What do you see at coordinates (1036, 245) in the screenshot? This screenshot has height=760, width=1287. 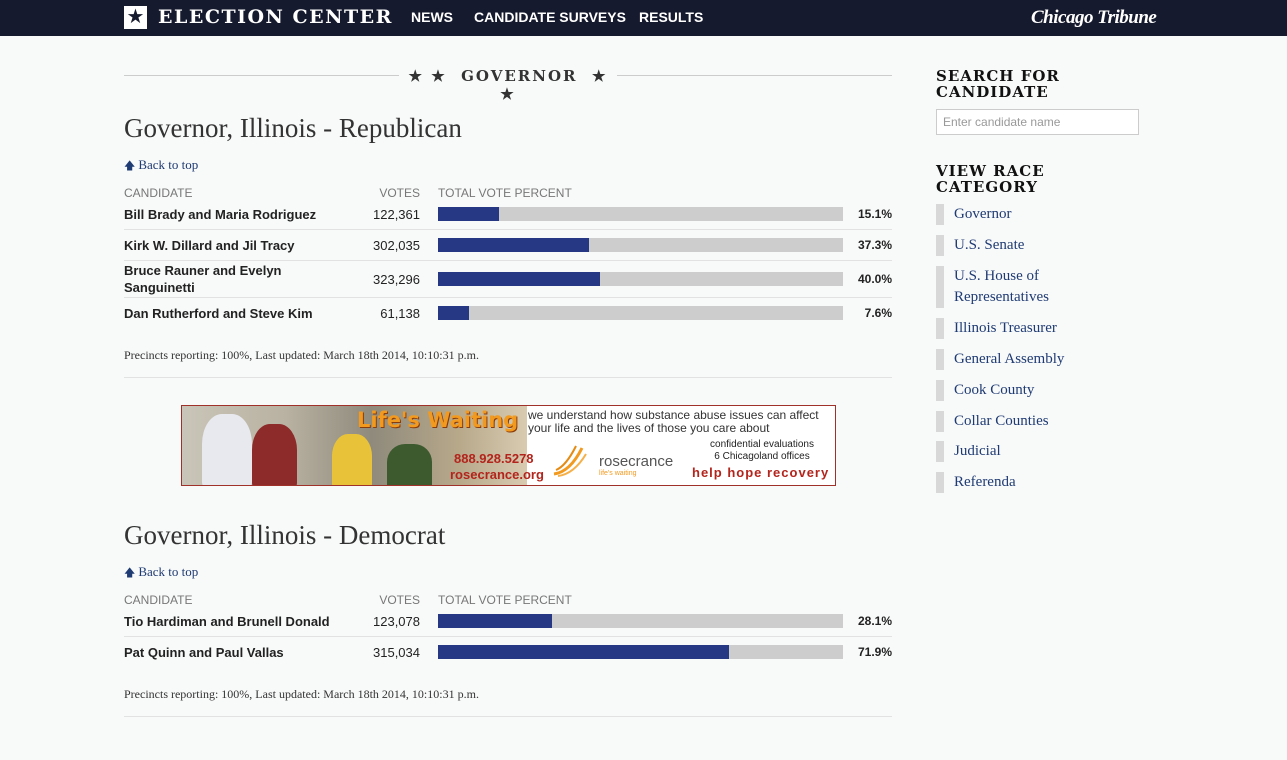 I see `category-us-senate: U.S. Senate` at bounding box center [1036, 245].